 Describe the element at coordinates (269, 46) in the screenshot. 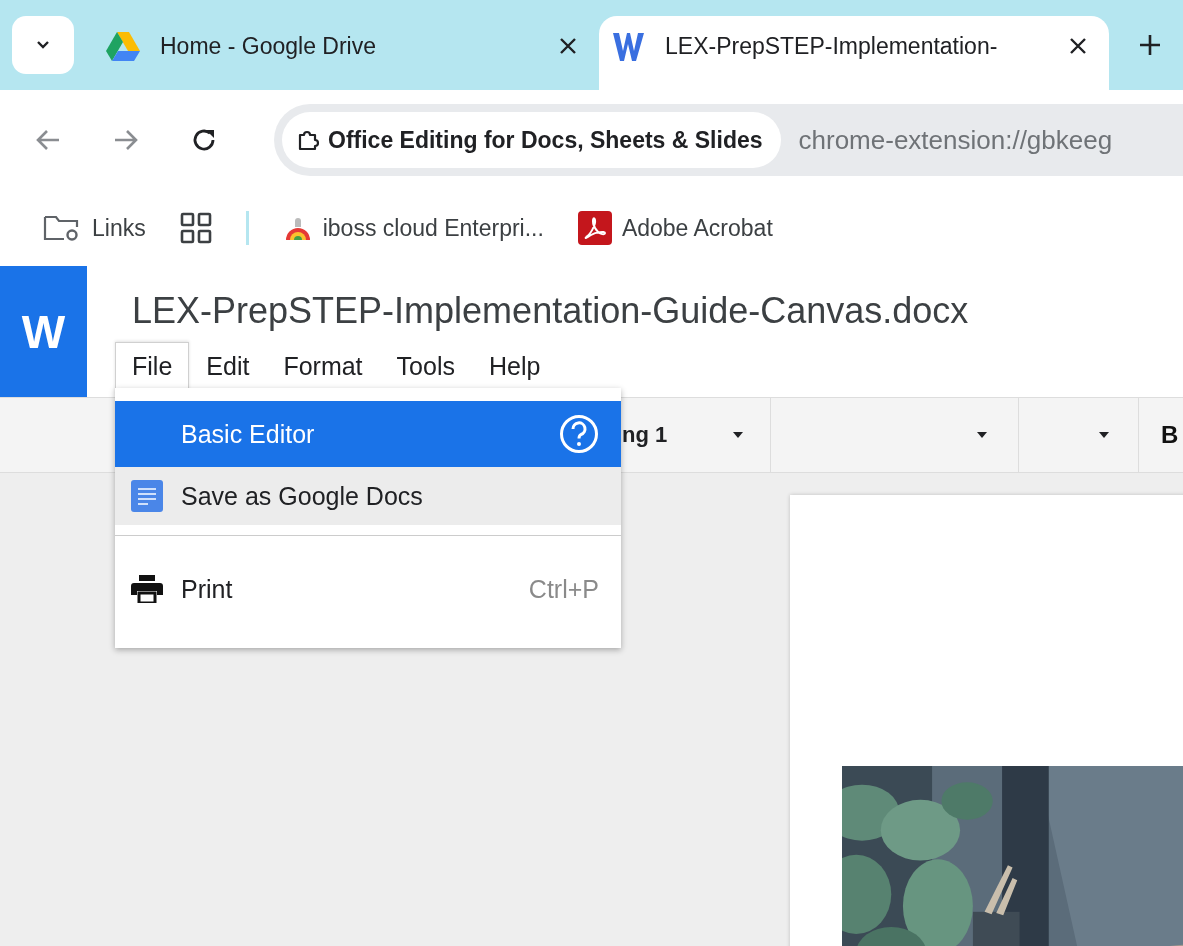

I see `tab-title: Home - Google Drive` at that location.